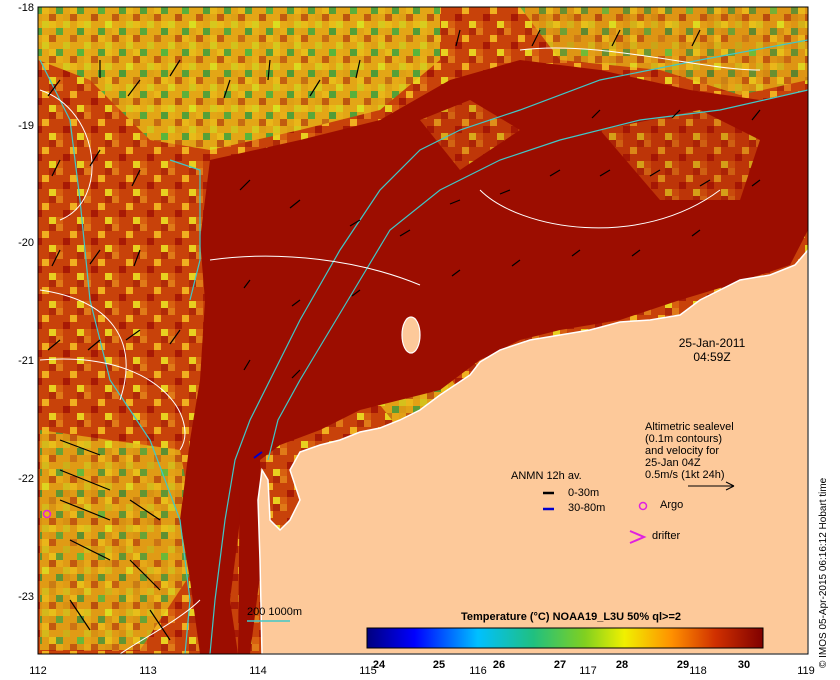  Describe the element at coordinates (806, 671) in the screenshot. I see `x-tick-label: 119` at that location.